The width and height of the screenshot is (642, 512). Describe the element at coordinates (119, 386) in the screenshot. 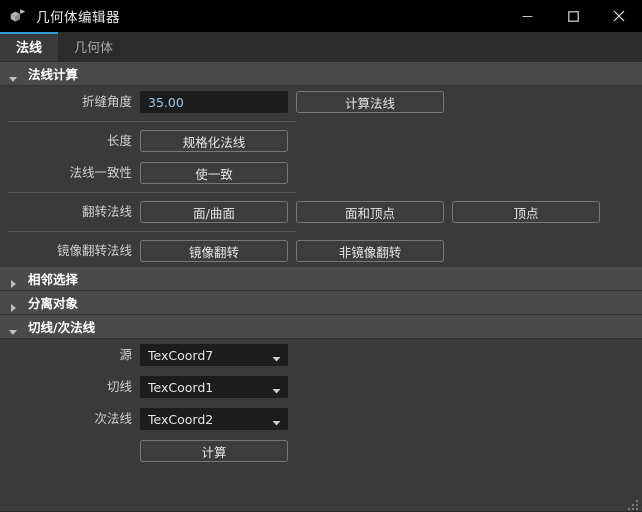

I see `row-label: 切线` at that location.